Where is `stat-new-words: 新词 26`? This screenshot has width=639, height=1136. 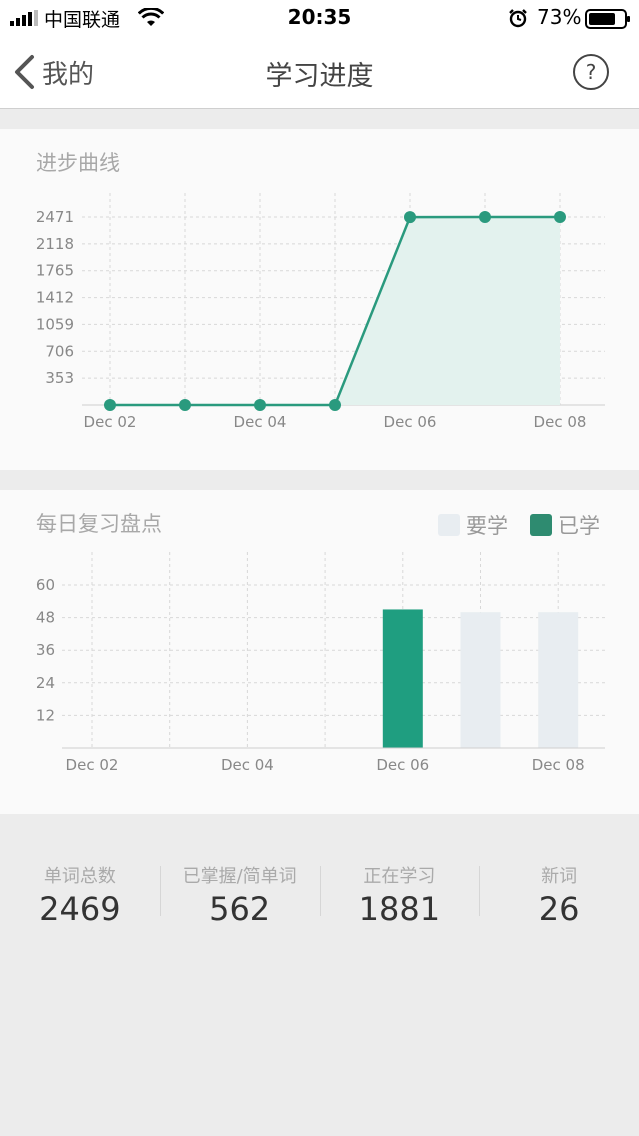
stat-new-words: 新词 26 is located at coordinates (559, 897).